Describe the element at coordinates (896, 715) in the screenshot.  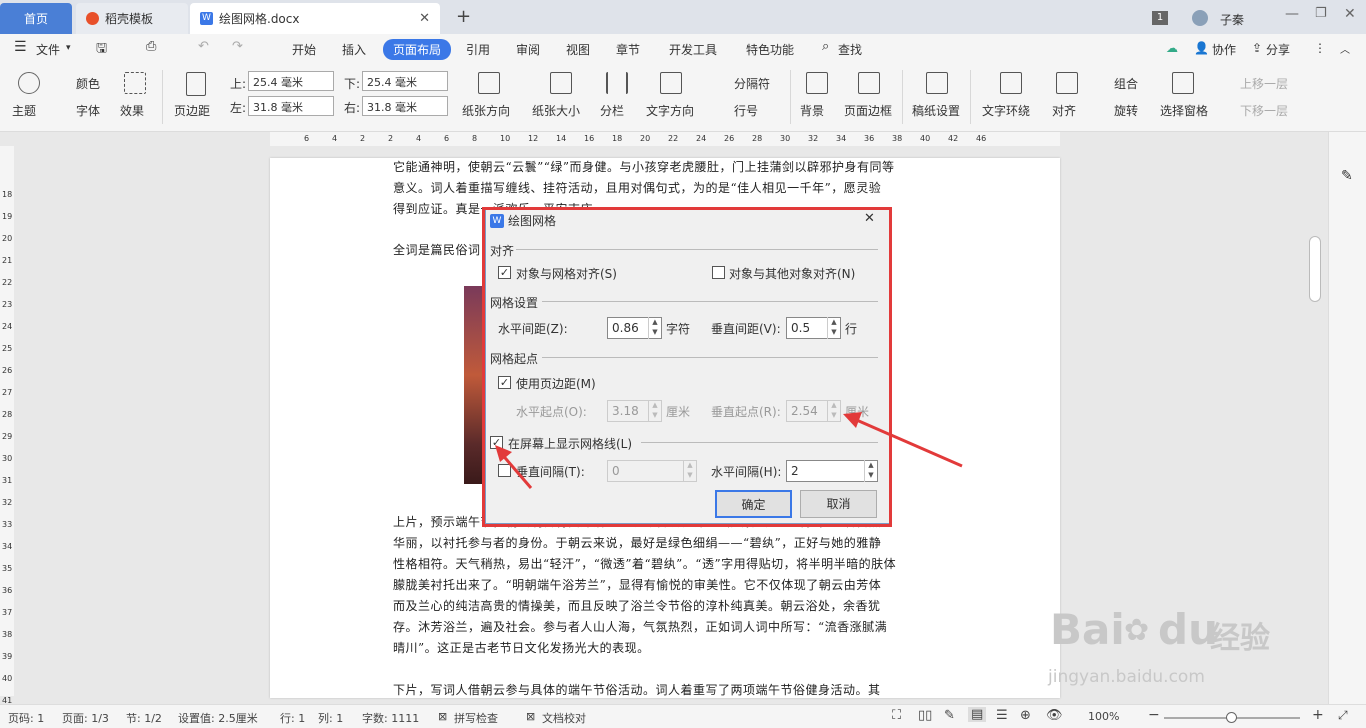
I see `fullscreen-icon: ⛶` at that location.